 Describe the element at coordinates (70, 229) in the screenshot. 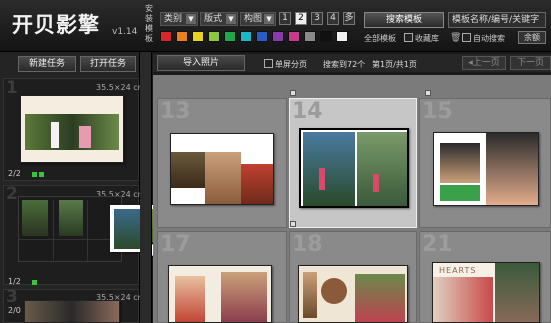

I see `slot-thumbnail-frame` at that location.